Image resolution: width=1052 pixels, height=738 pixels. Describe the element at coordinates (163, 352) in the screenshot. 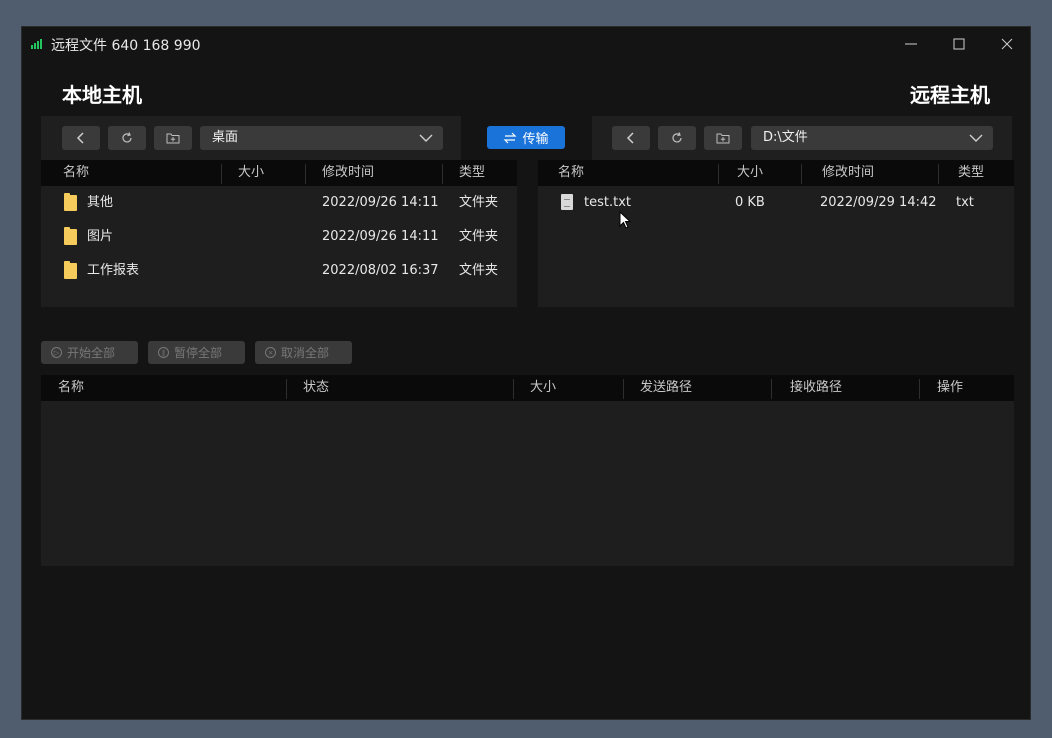

I see `pause-icon: ∥` at that location.